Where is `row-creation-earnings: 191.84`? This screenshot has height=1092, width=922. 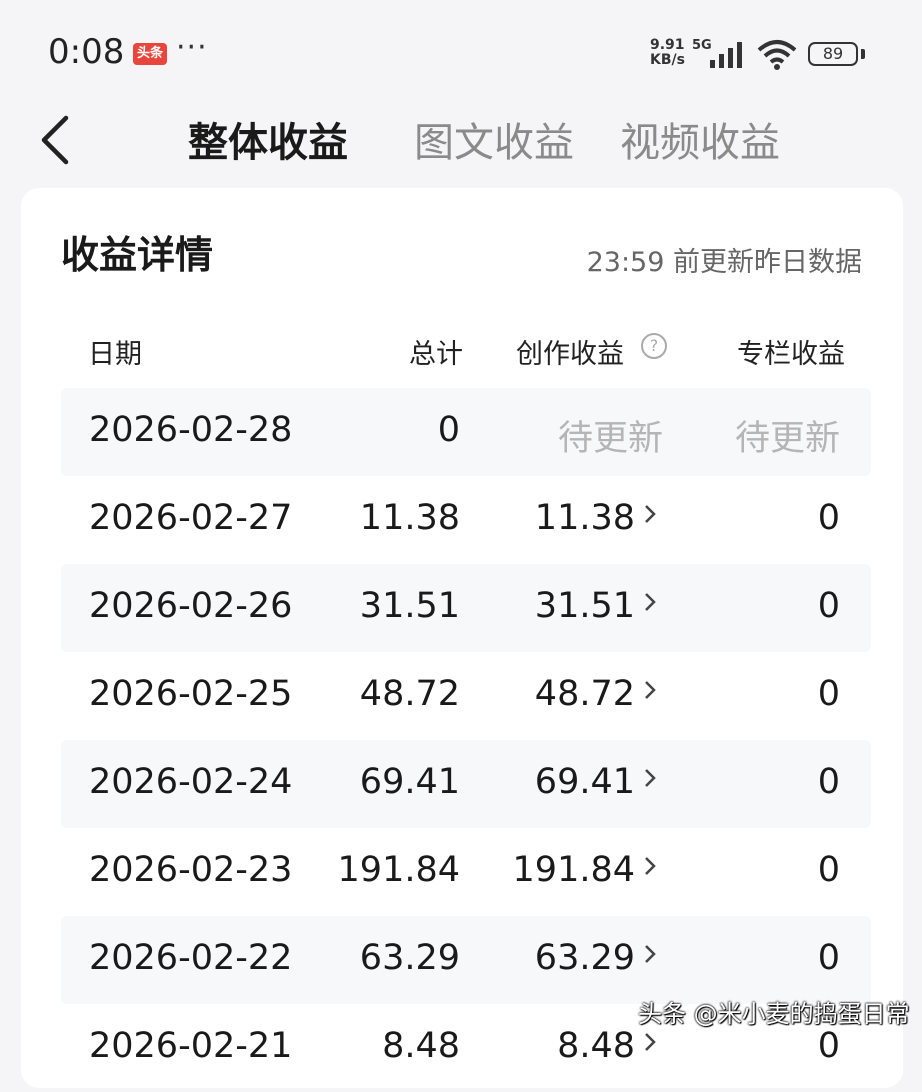 row-creation-earnings: 191.84 is located at coordinates (574, 870).